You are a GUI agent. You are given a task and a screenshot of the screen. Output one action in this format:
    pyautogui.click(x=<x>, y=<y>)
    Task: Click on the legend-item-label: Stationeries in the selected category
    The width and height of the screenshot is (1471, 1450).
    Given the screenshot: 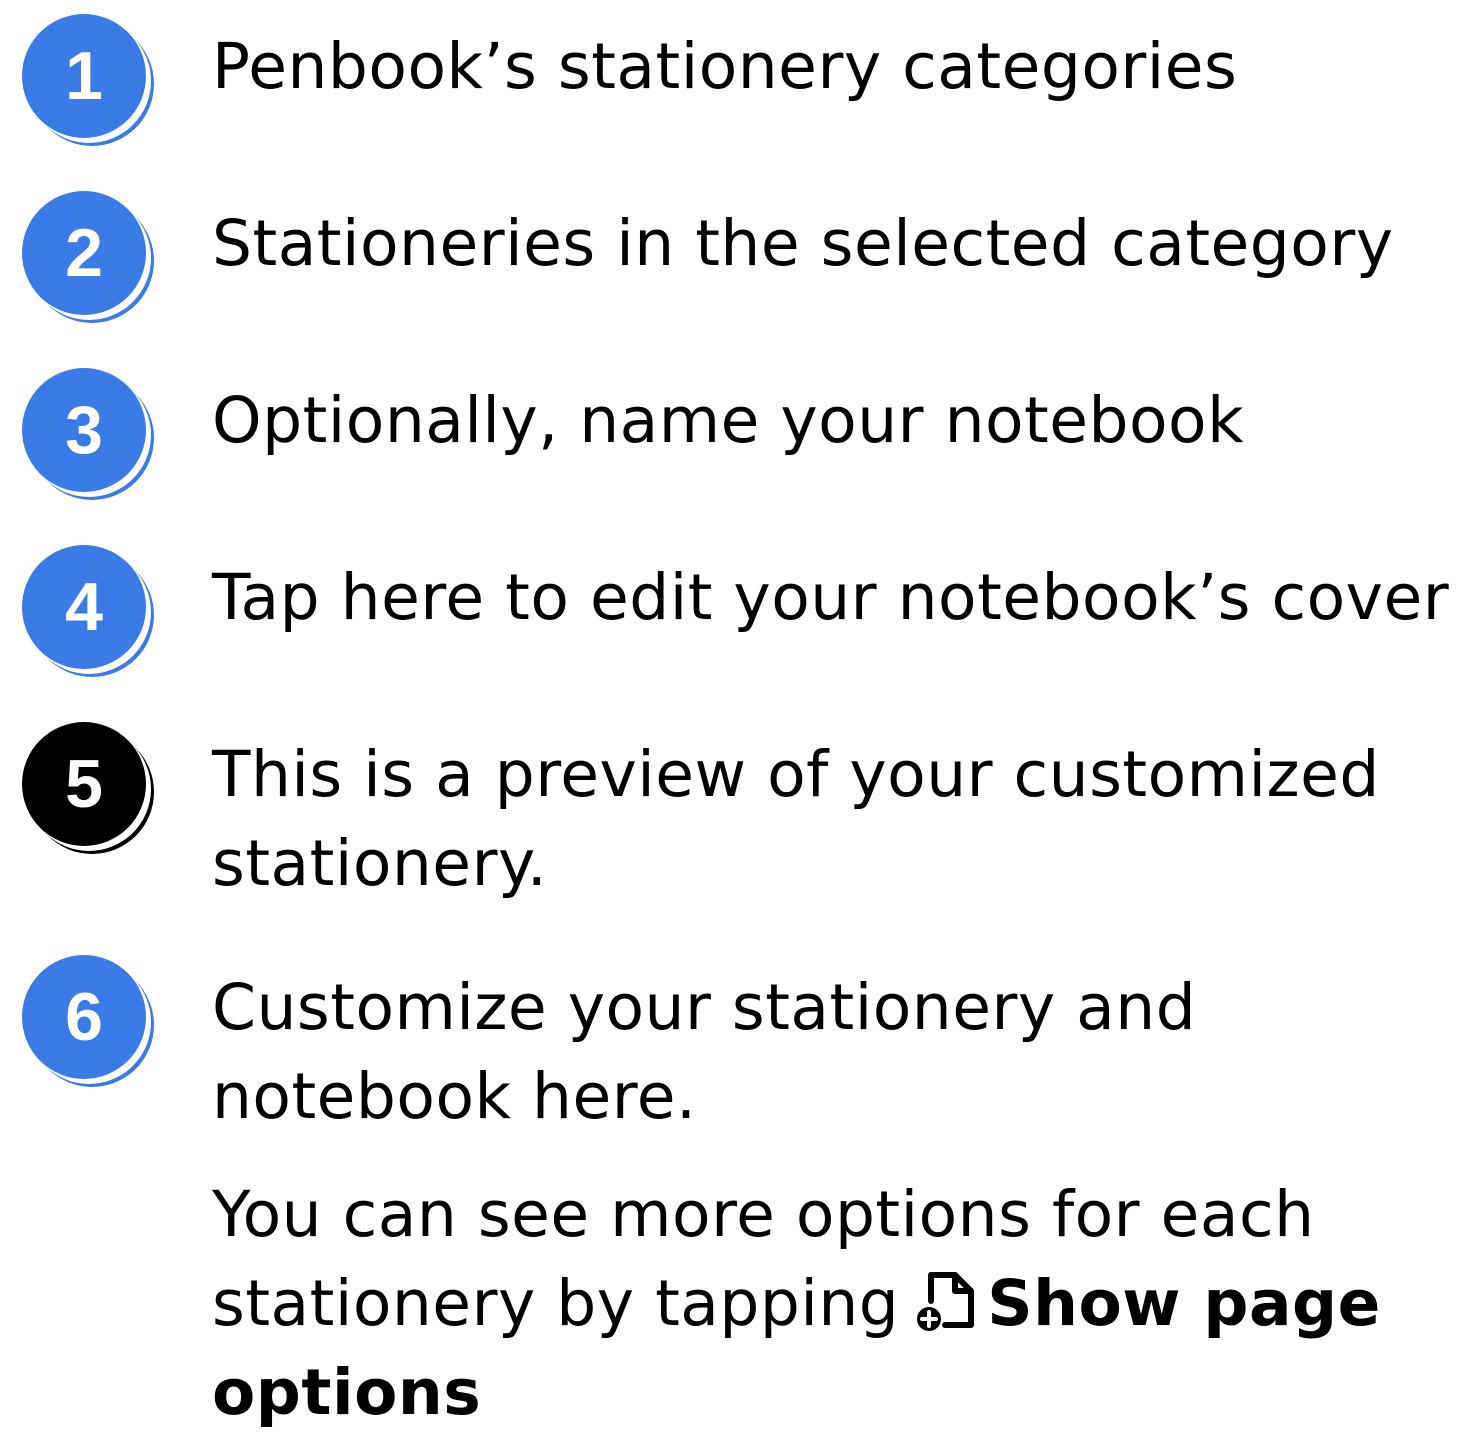 What is the action you would take?
    pyautogui.click(x=803, y=243)
    